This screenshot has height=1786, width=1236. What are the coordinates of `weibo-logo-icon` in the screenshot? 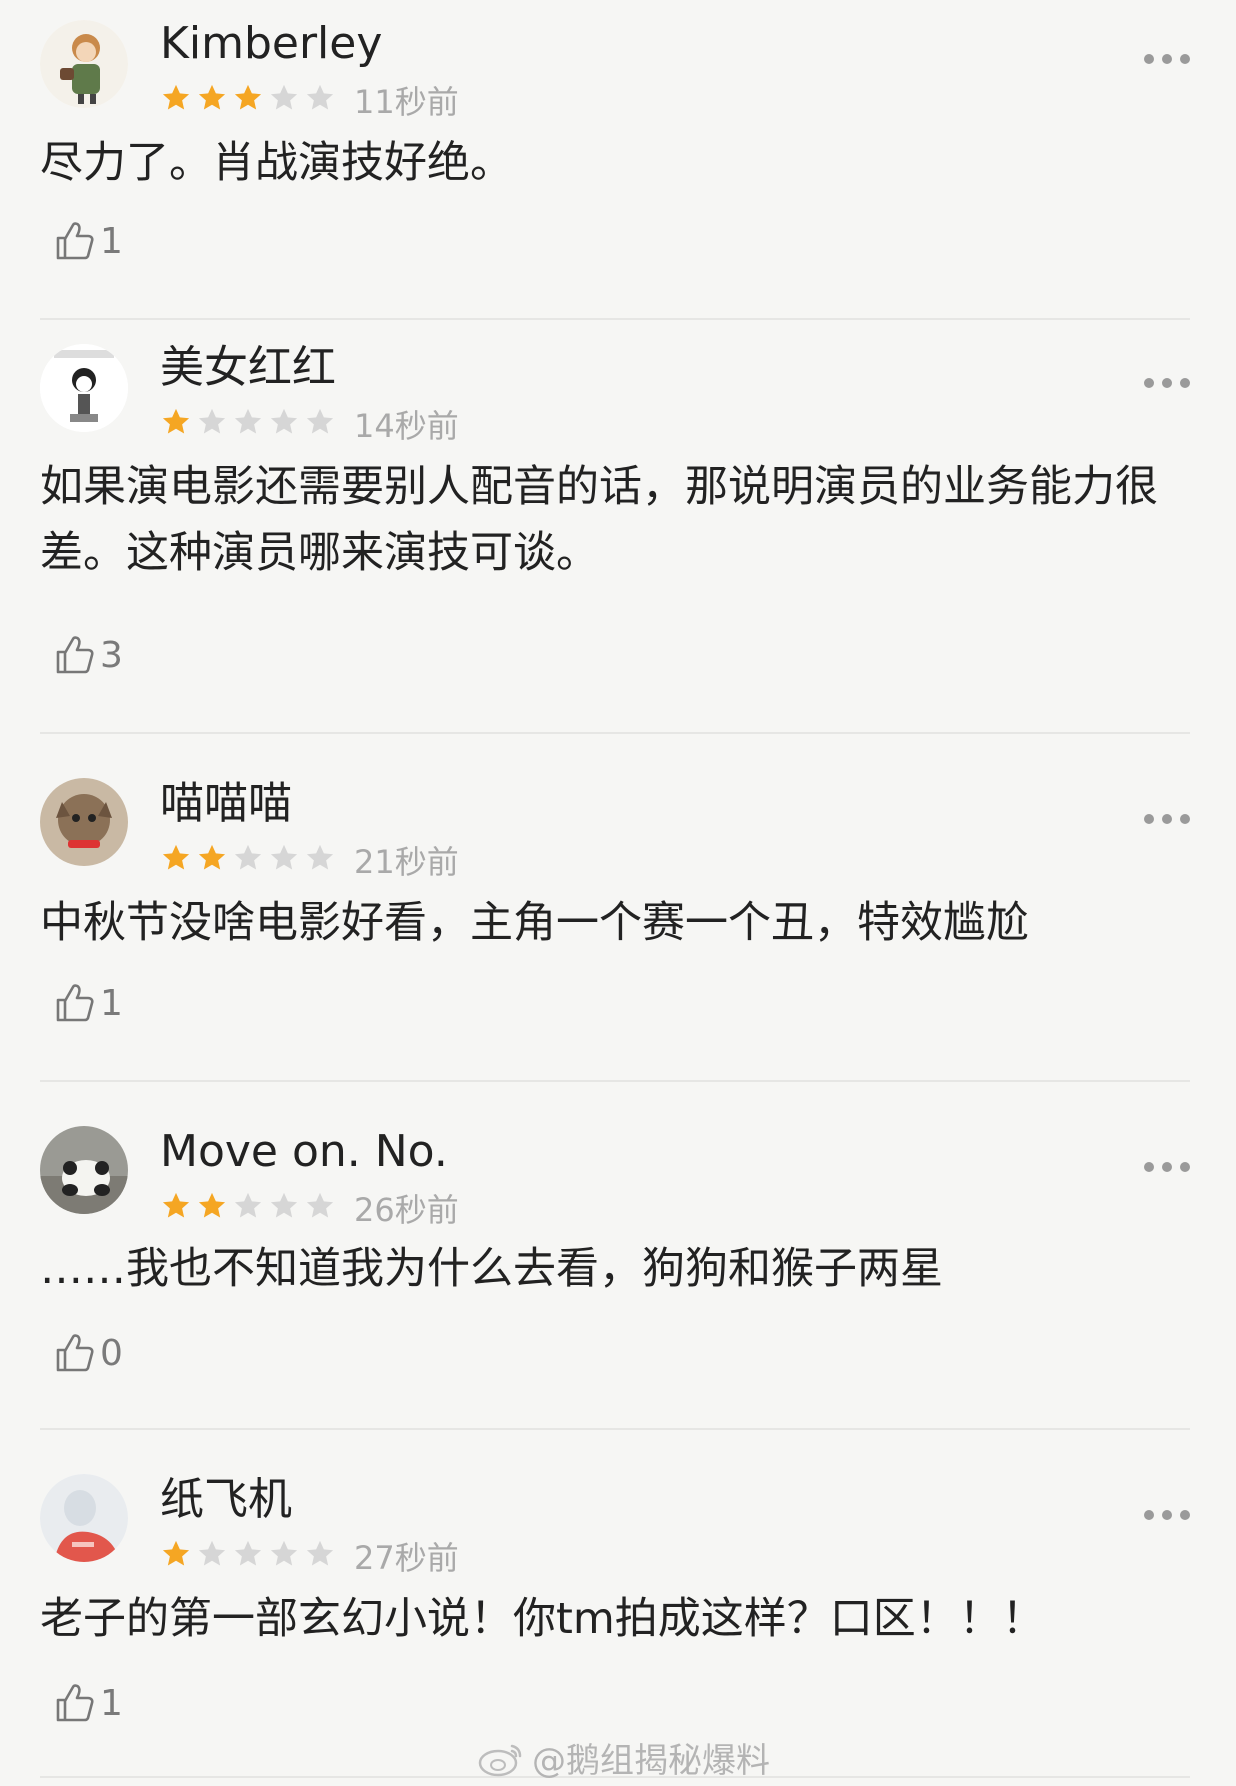 It's located at (500, 1760).